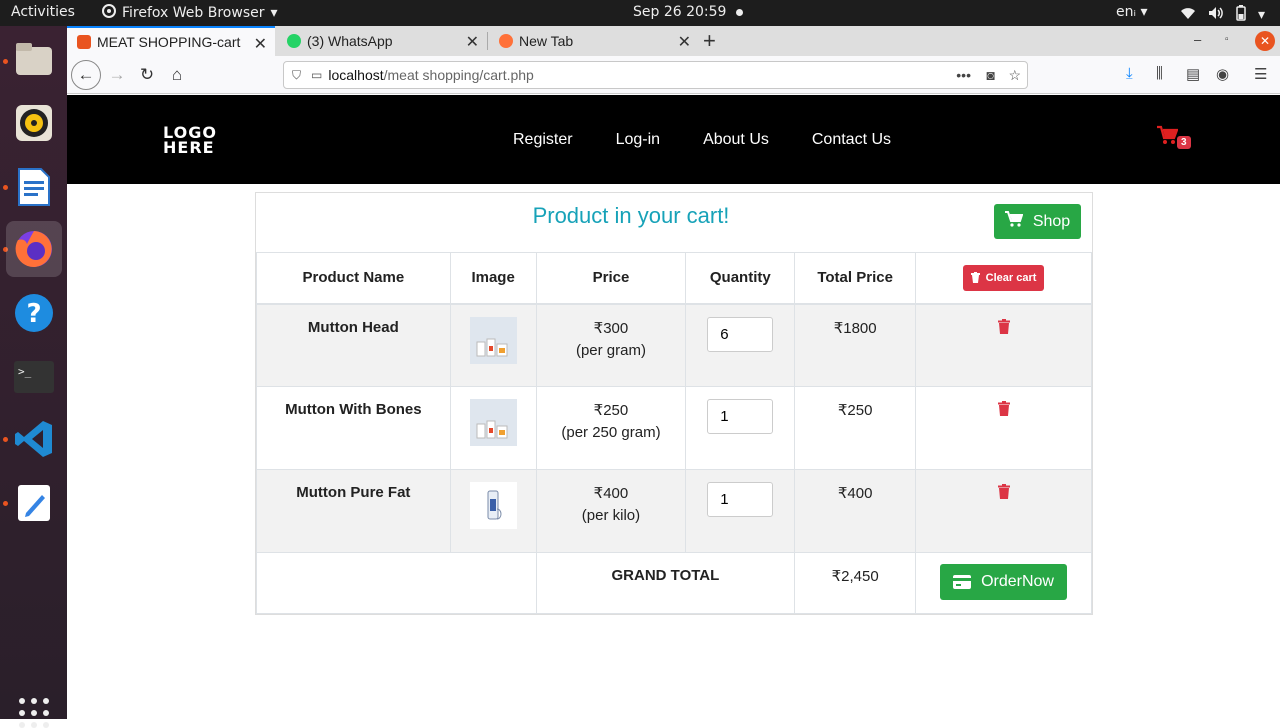 This screenshot has height=728, width=1280. I want to click on restore-icon: ▫, so click(1227, 39).